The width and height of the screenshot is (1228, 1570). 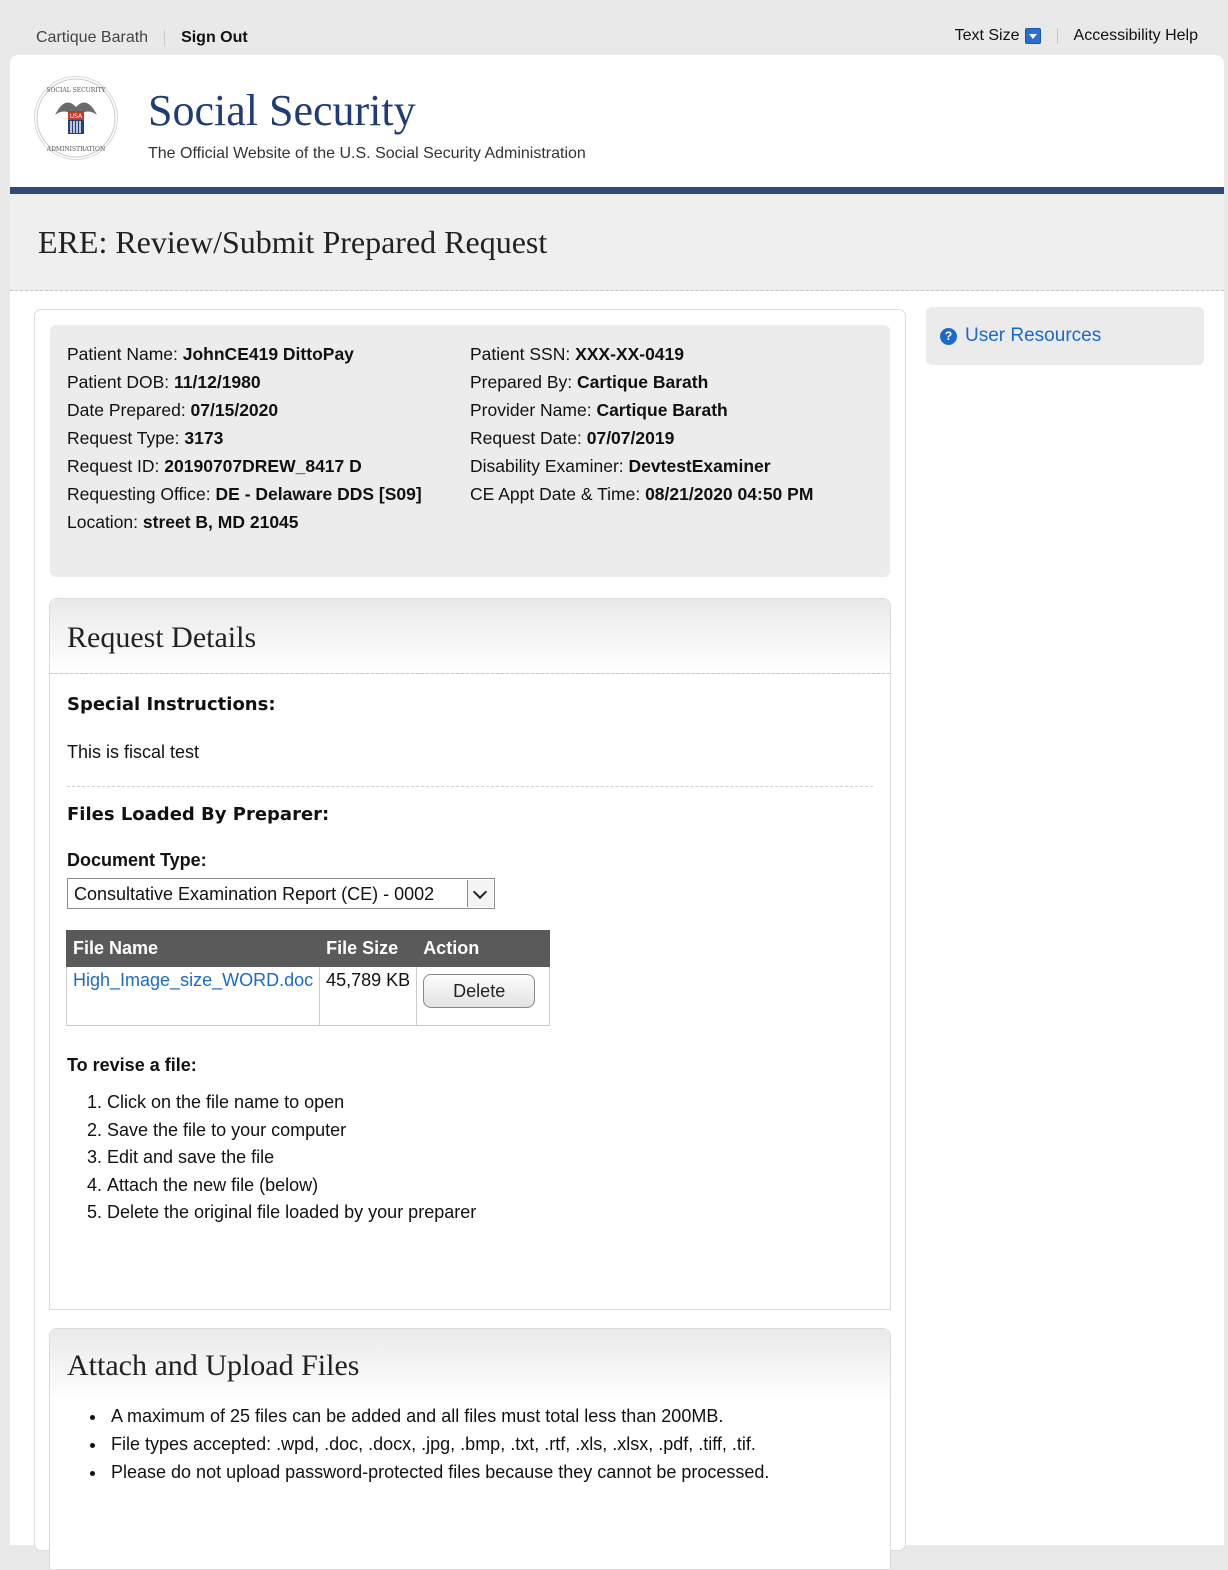 What do you see at coordinates (133, 752) in the screenshot?
I see `special-instructions-text: This is fiscal test` at bounding box center [133, 752].